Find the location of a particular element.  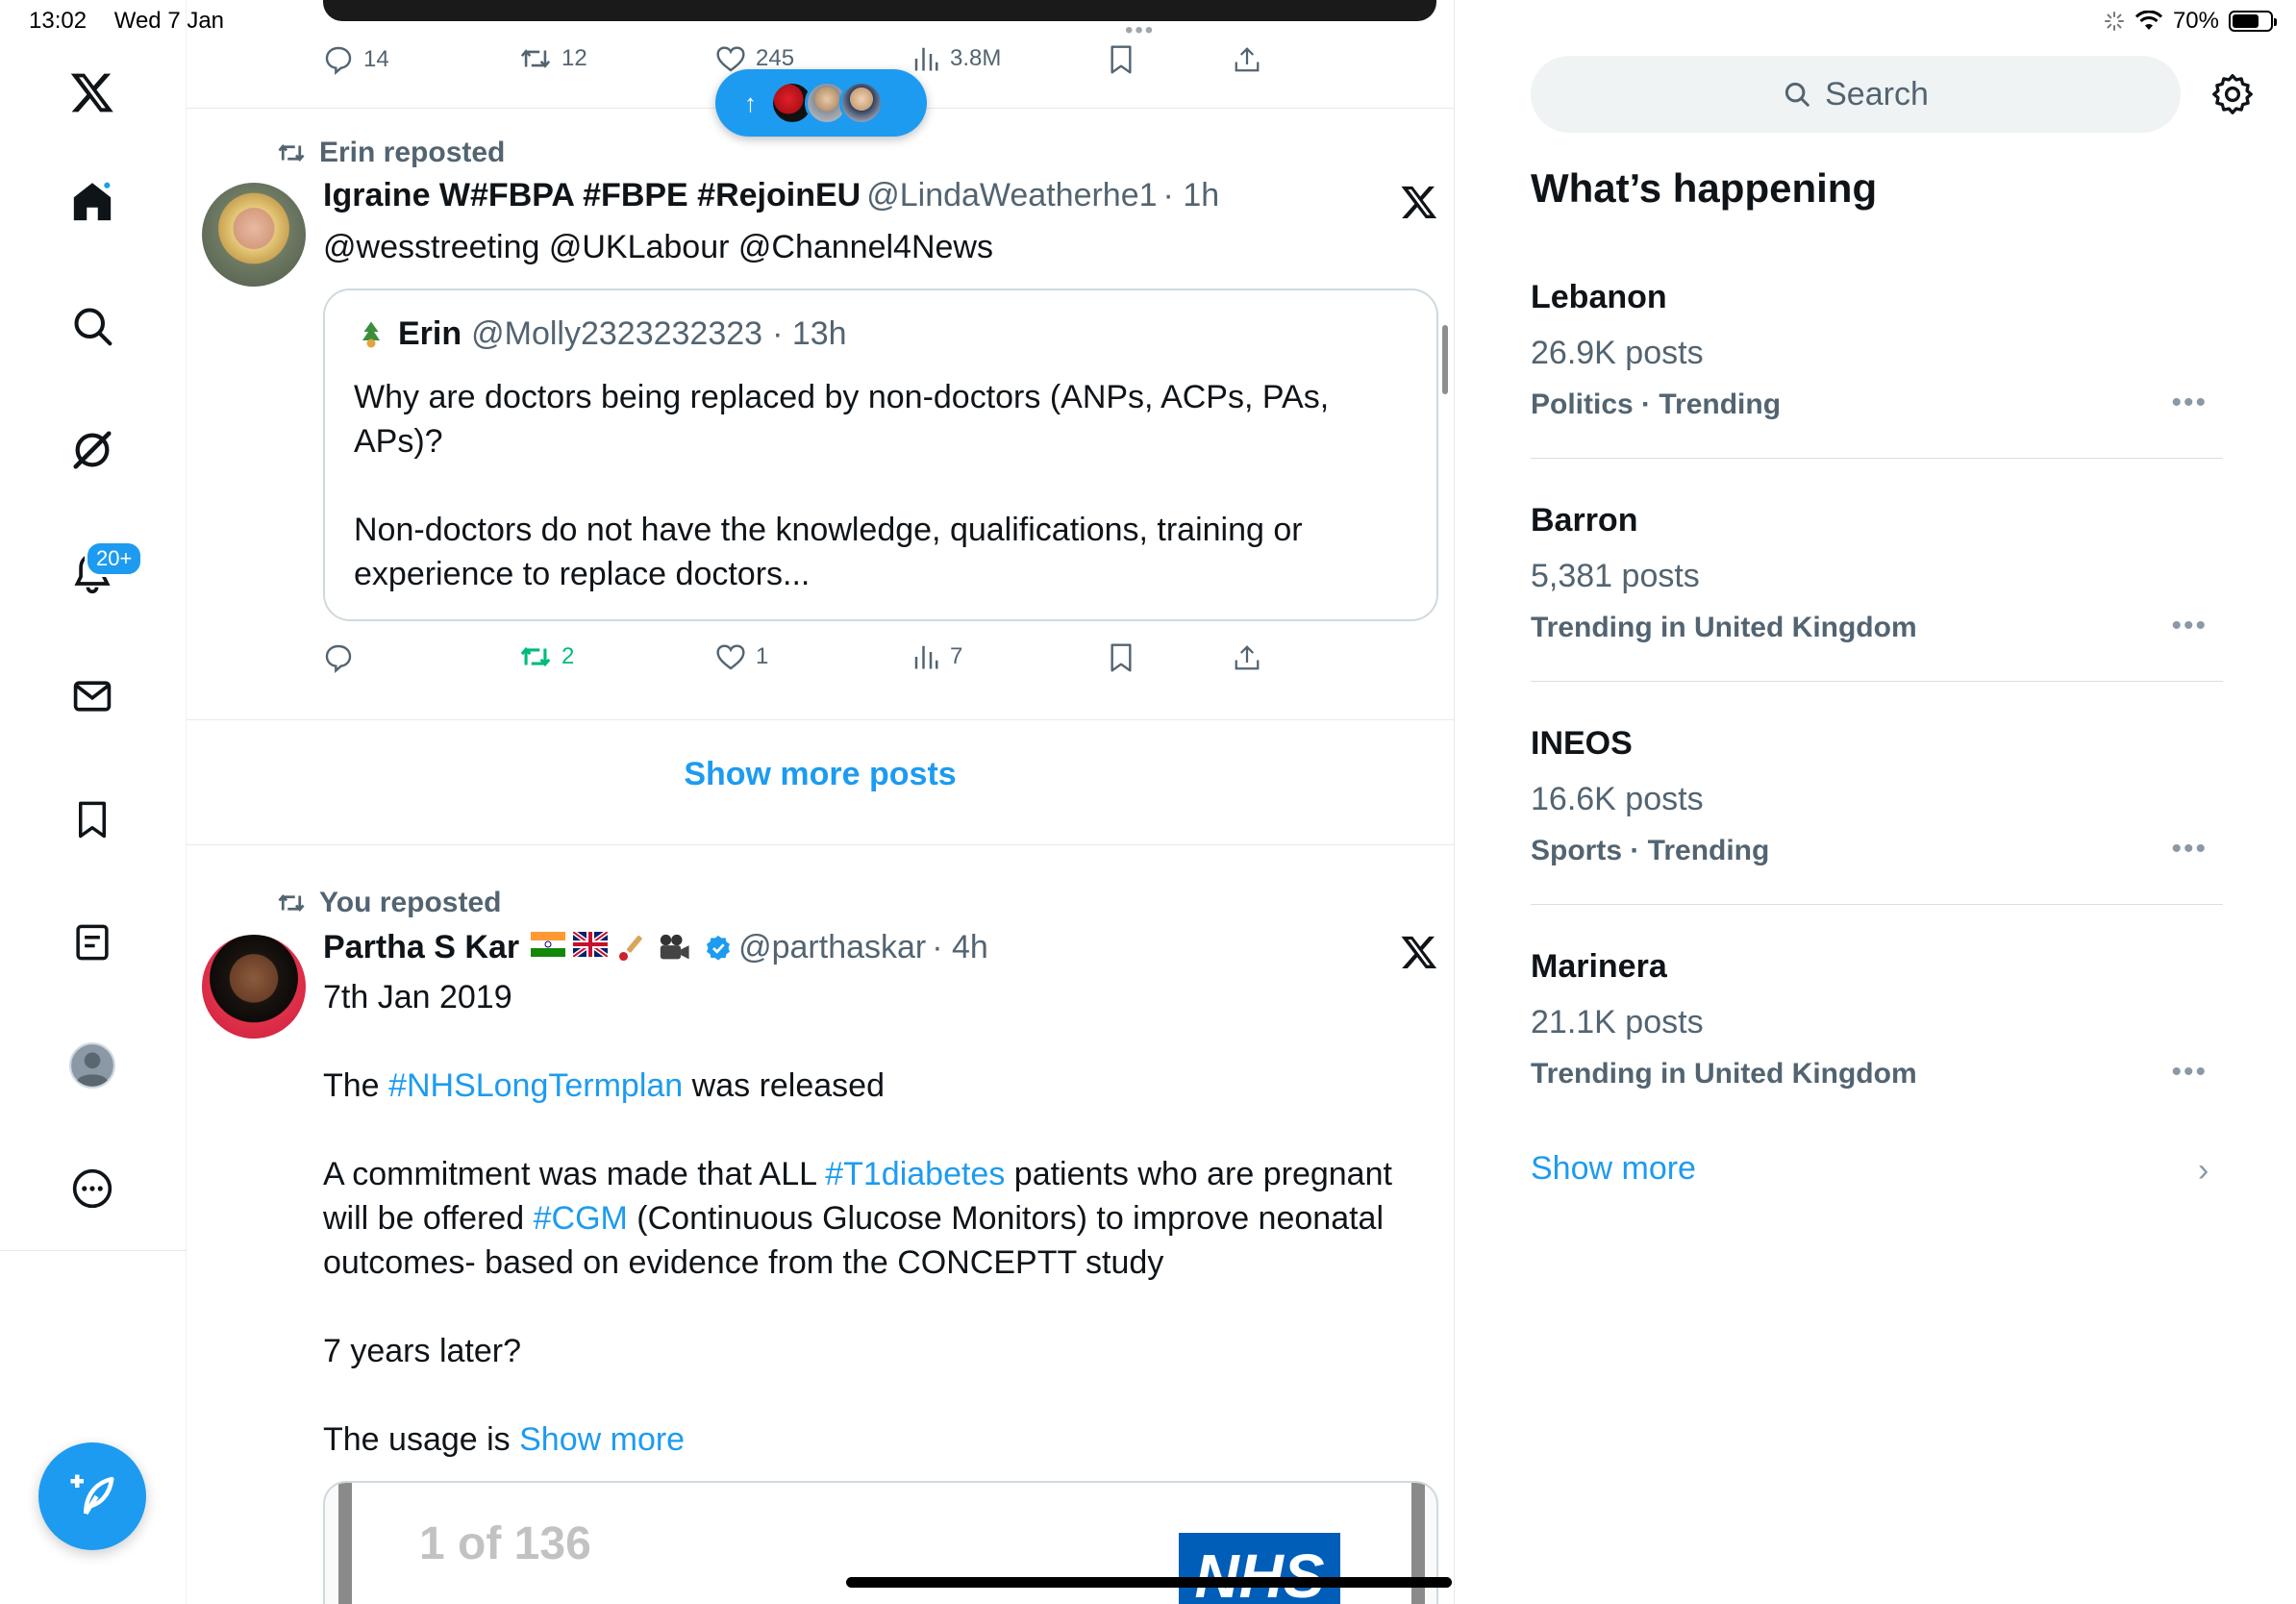

text-segment: was released is located at coordinates (784, 1085).